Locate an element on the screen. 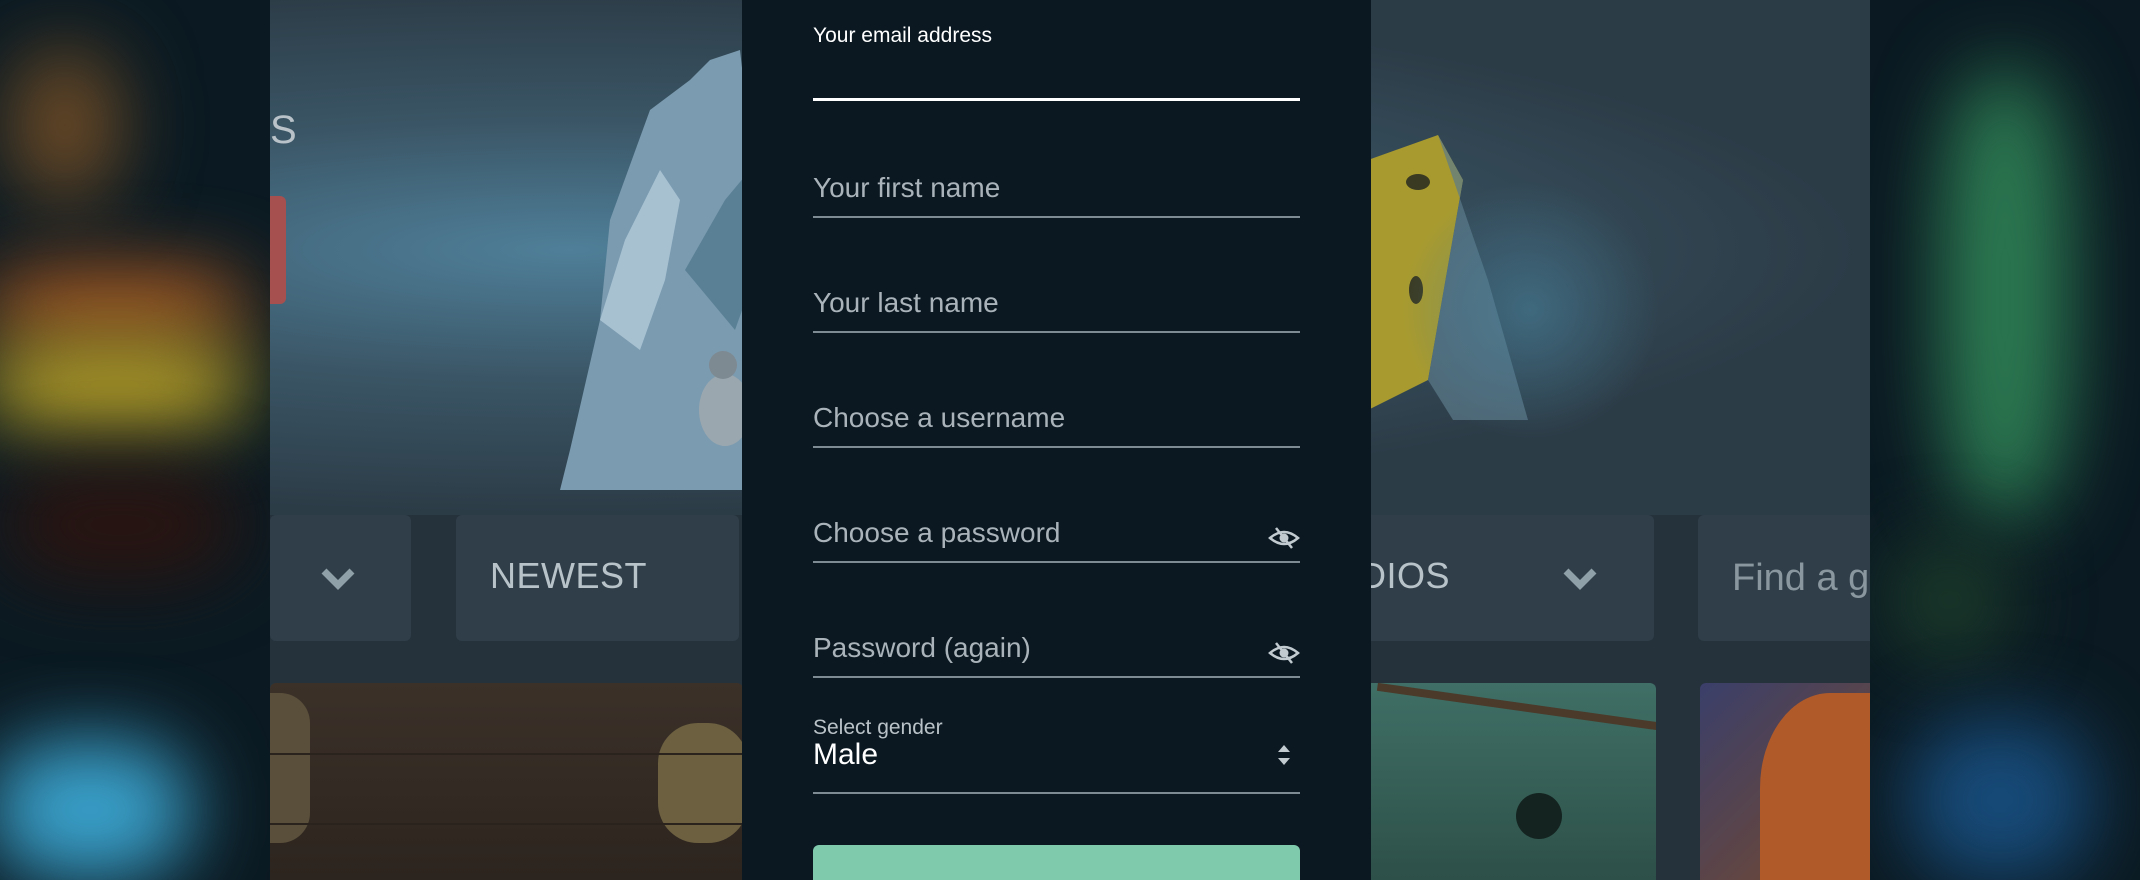 The width and height of the screenshot is (2140, 880). username-field is located at coordinates (1056, 424).